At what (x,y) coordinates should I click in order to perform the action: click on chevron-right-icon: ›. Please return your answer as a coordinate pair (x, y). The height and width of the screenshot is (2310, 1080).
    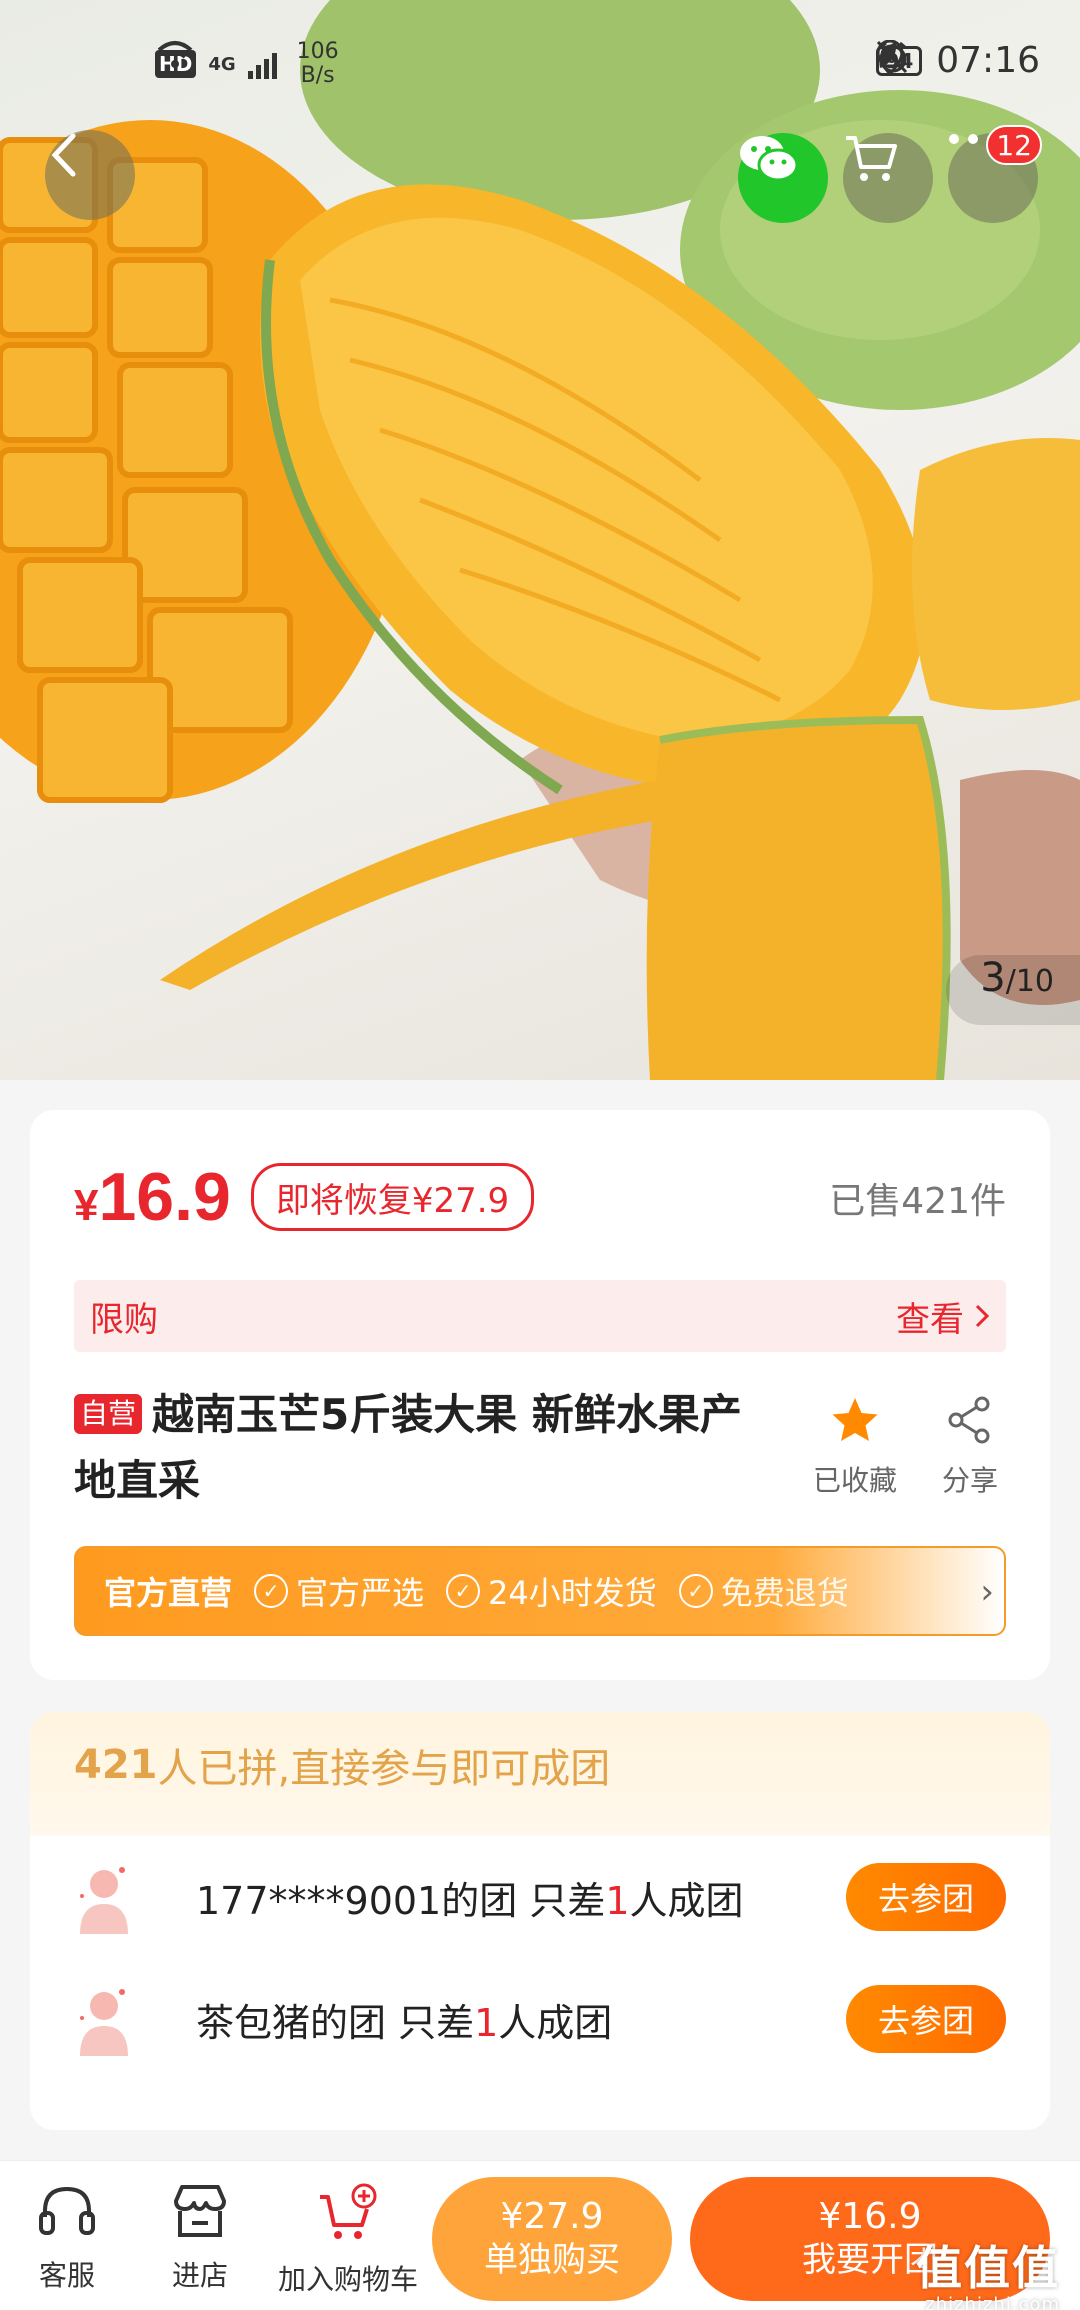
    Looking at the image, I should click on (987, 1592).